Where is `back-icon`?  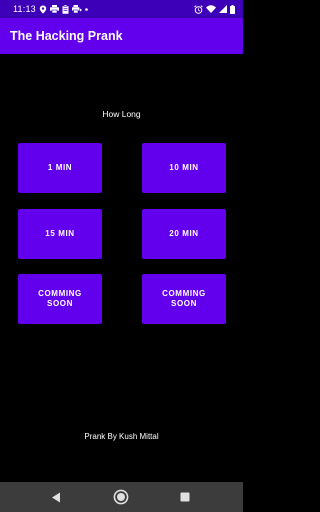
back-icon is located at coordinates (56, 497).